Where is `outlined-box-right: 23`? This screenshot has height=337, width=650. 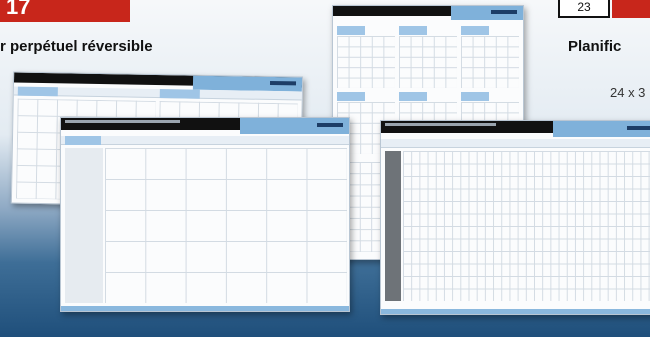
outlined-box-right: 23 is located at coordinates (584, 9).